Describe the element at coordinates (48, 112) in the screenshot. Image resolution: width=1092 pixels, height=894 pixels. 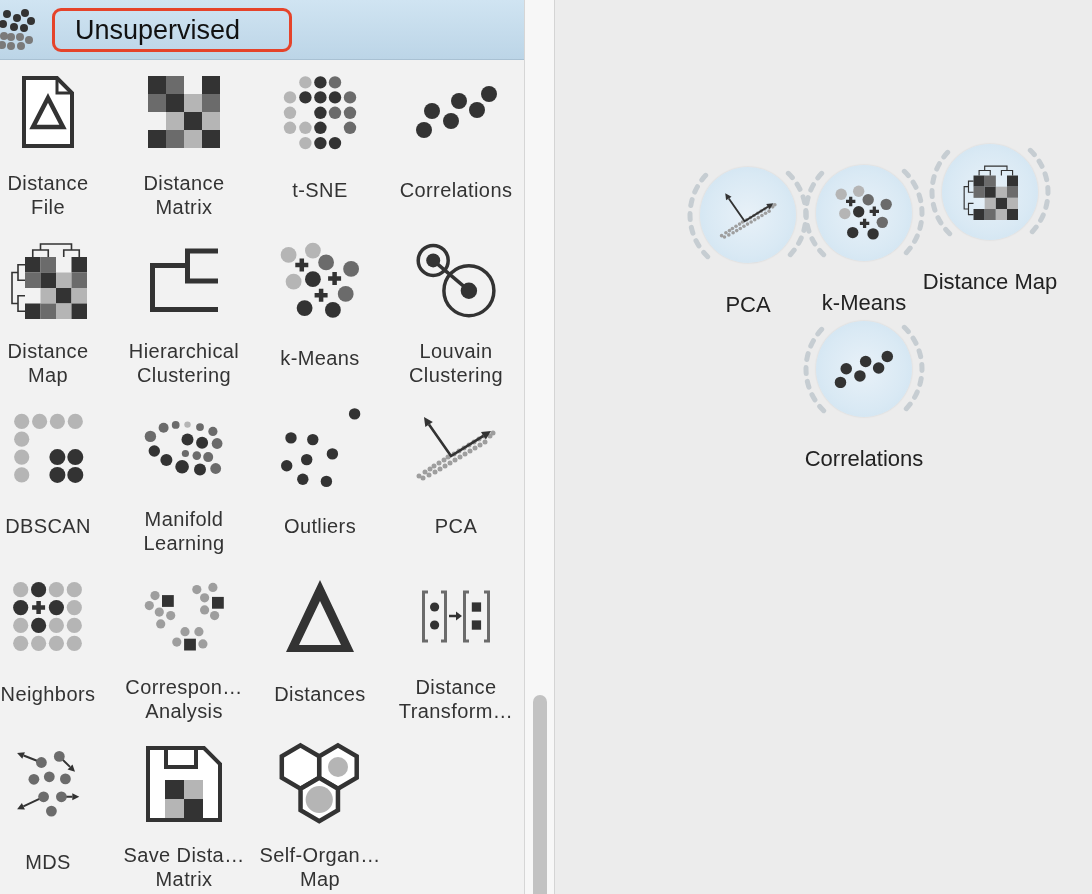
I see `document-delta-icon` at that location.